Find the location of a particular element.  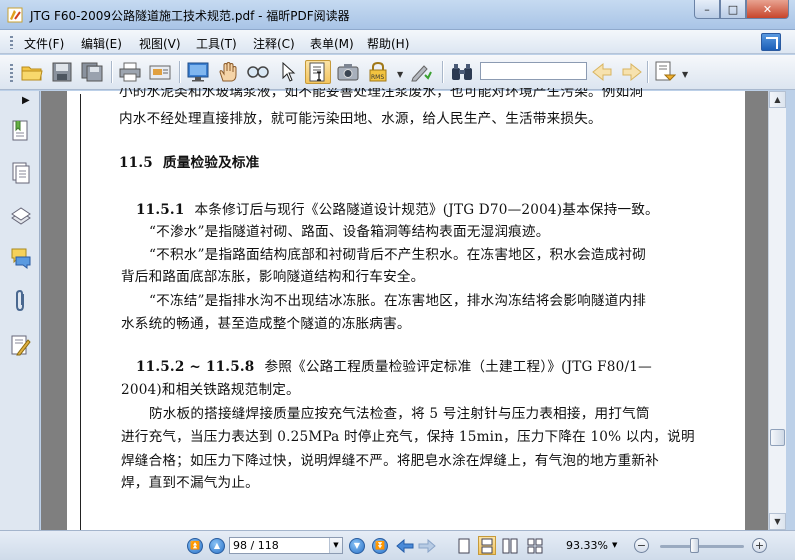

menu-tools: 工具(T) is located at coordinates (216, 43).